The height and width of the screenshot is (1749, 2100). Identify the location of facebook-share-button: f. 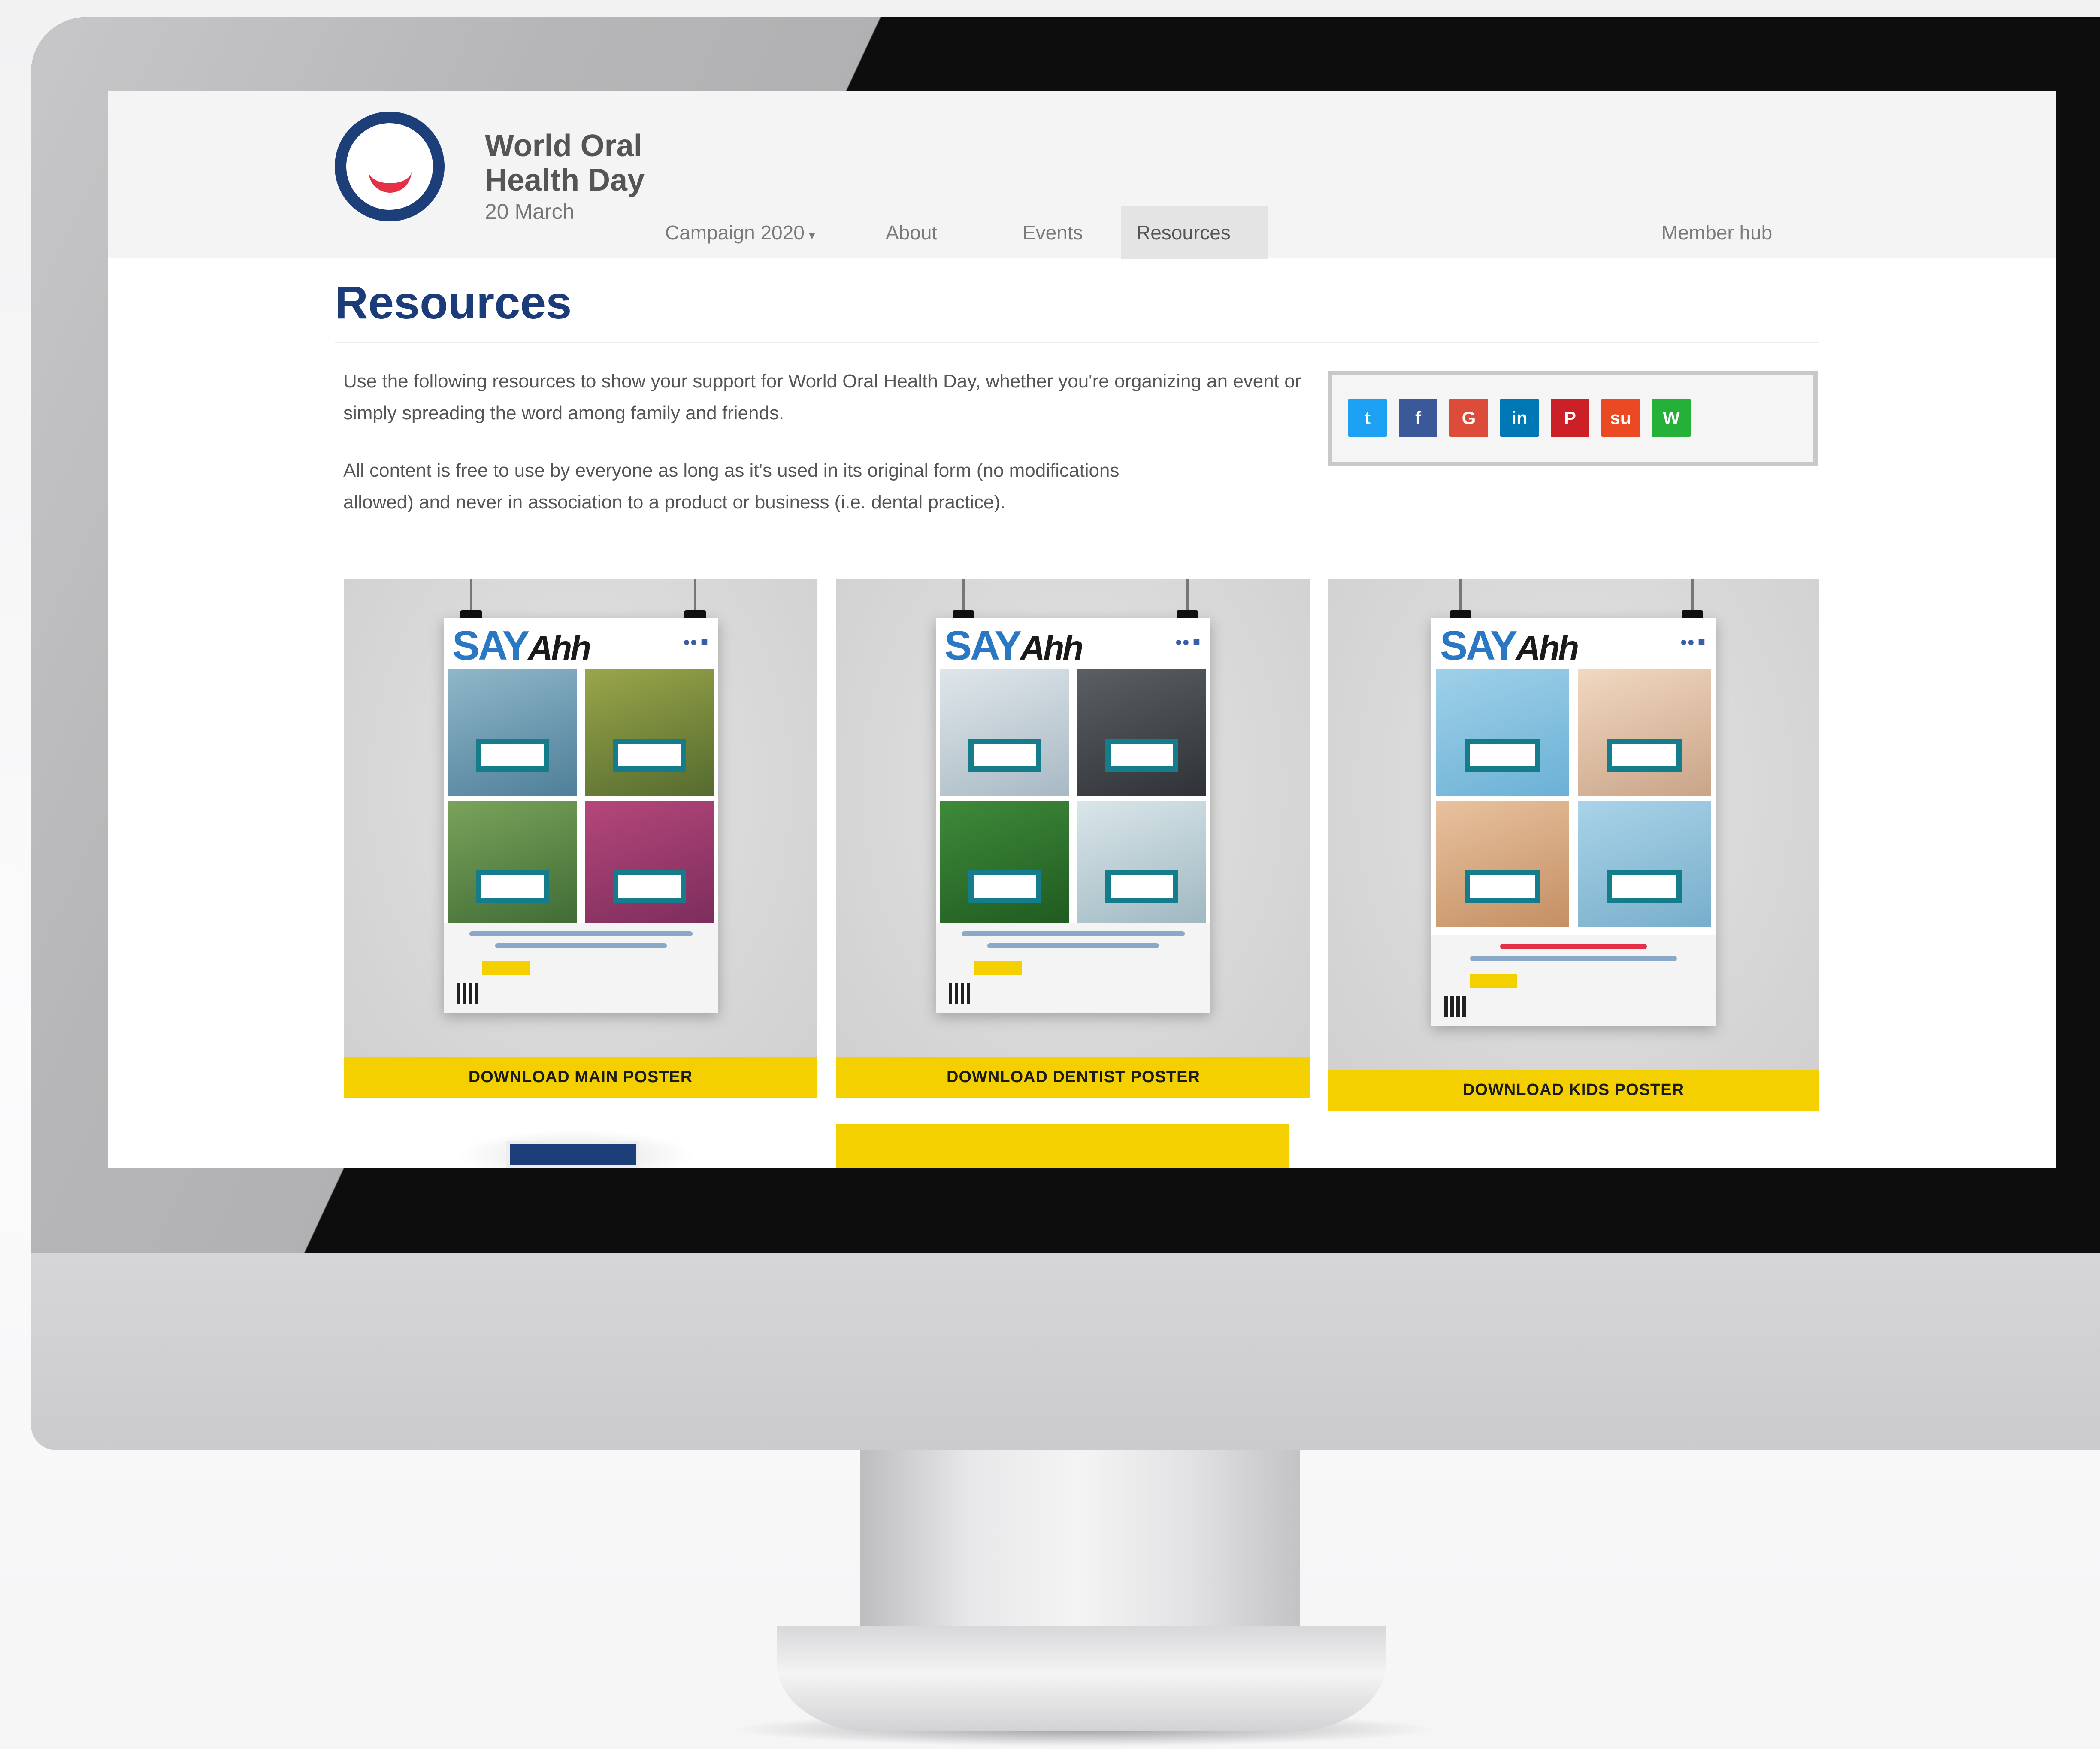
(1418, 418).